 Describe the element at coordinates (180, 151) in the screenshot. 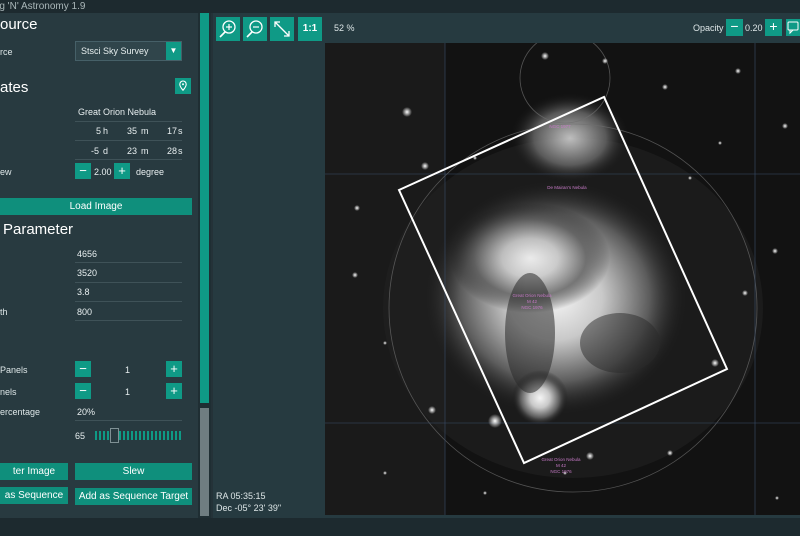

I see `dec-seconds-unit: s` at that location.